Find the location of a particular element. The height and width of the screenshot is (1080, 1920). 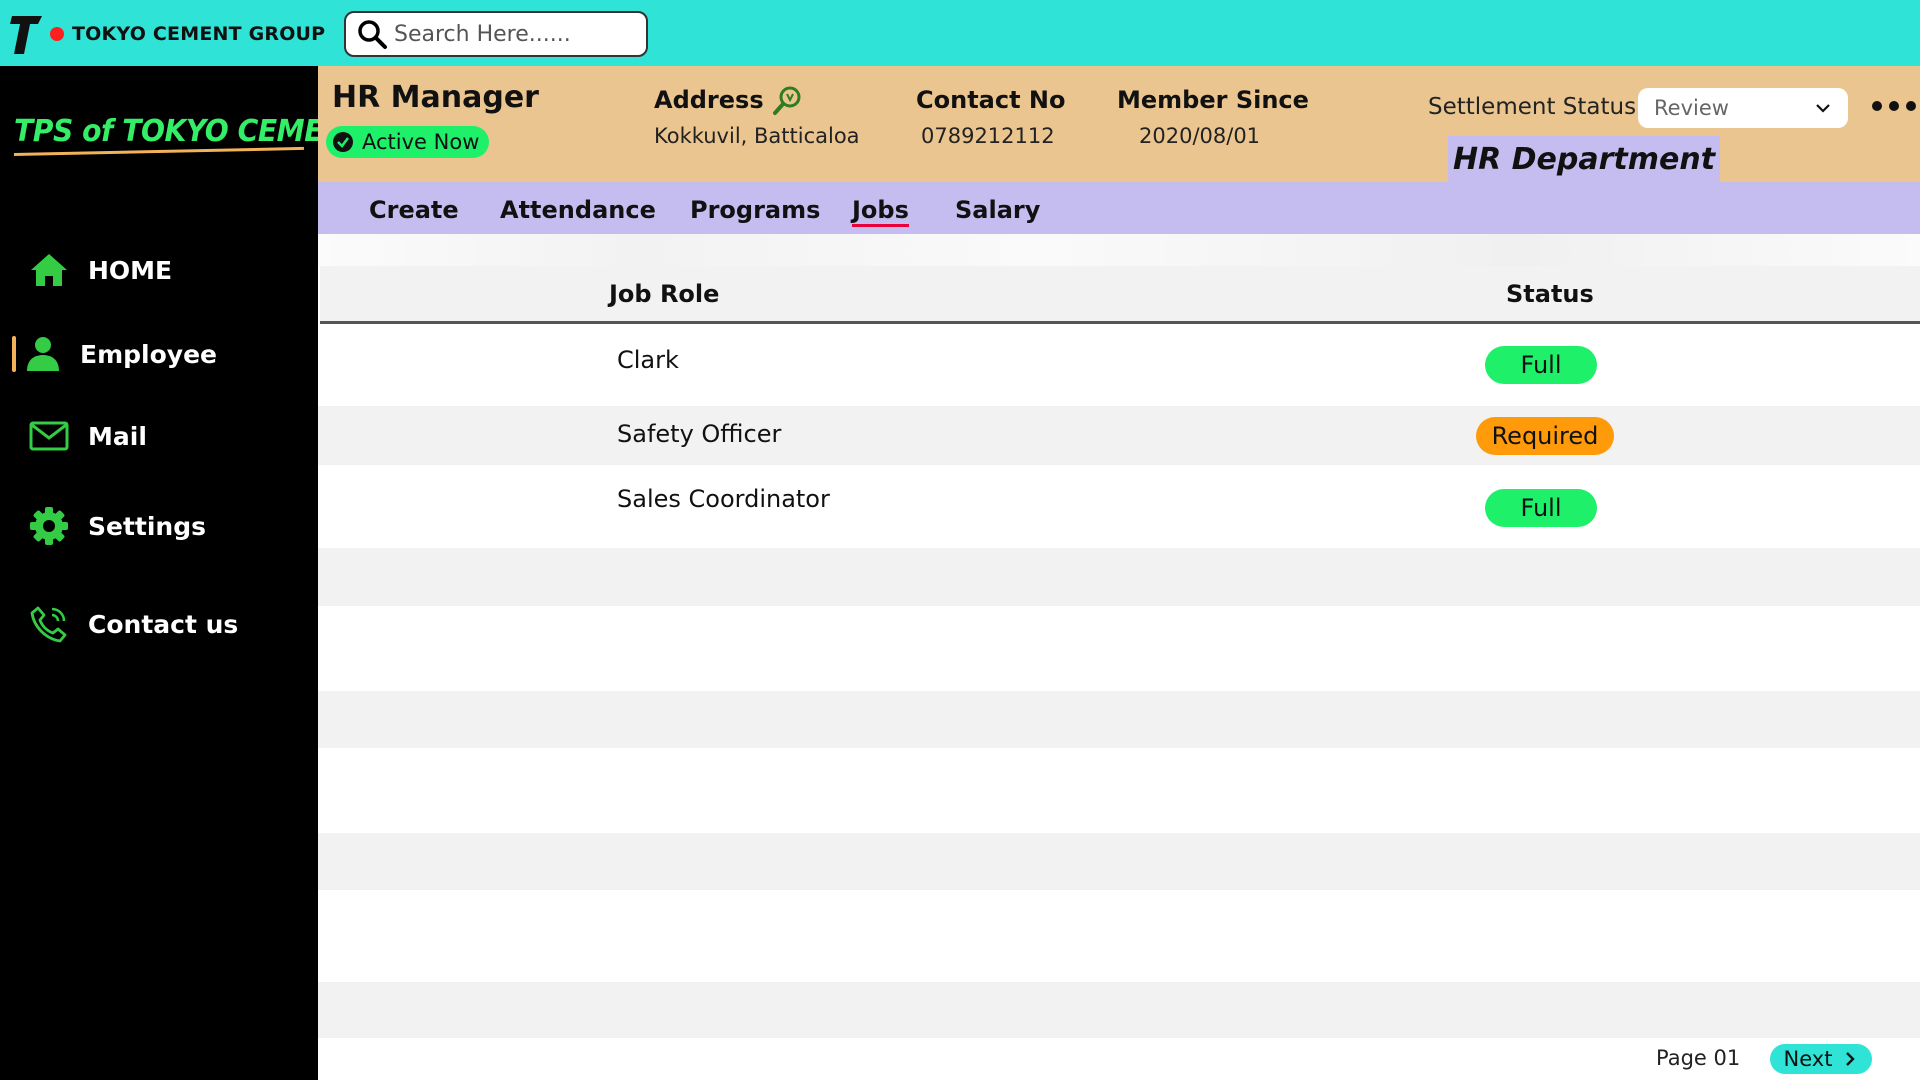

sidebar-item-label: Settings is located at coordinates (147, 526).